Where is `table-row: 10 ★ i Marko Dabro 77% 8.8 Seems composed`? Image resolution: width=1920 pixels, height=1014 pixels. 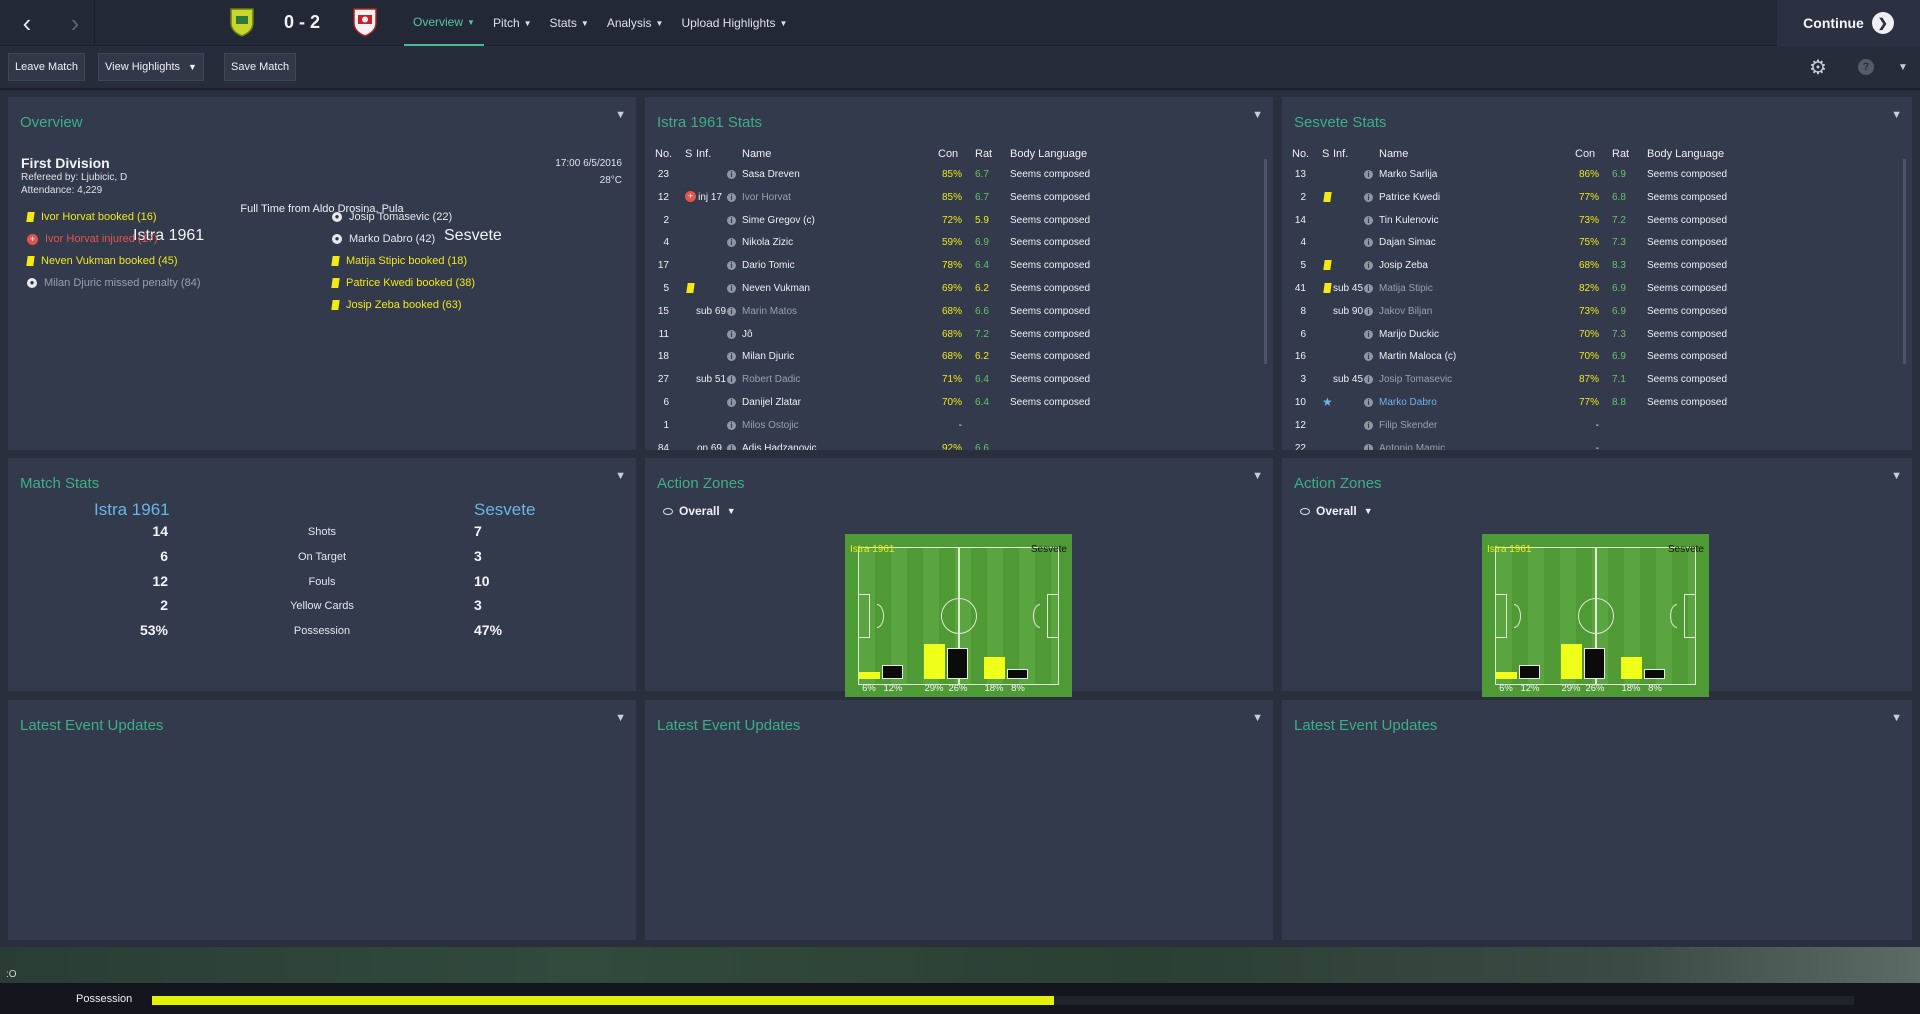 table-row: 10 ★ i Marko Dabro 77% 8.8 Seems composed is located at coordinates (1595, 402).